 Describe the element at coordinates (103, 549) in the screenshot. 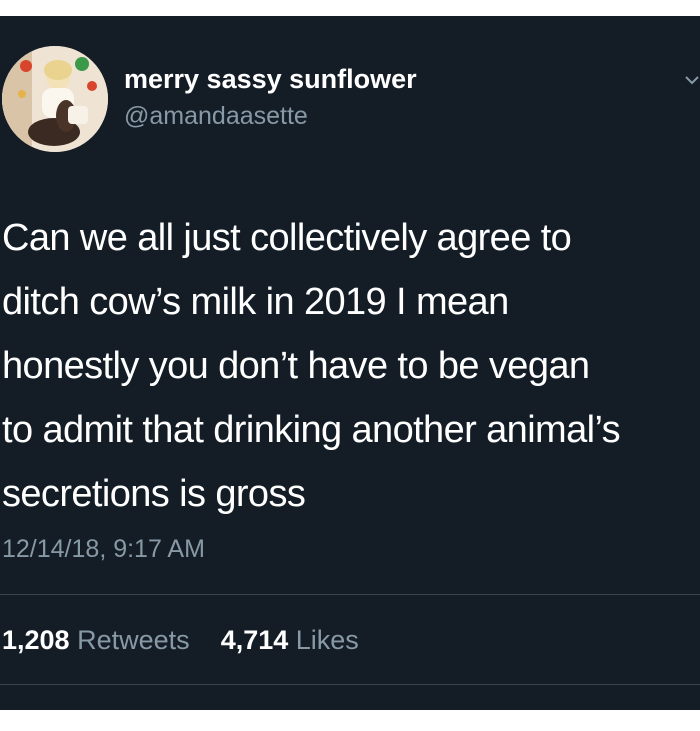

I see `tweet-timestamp: 12/14/18, 9:17 AM` at that location.